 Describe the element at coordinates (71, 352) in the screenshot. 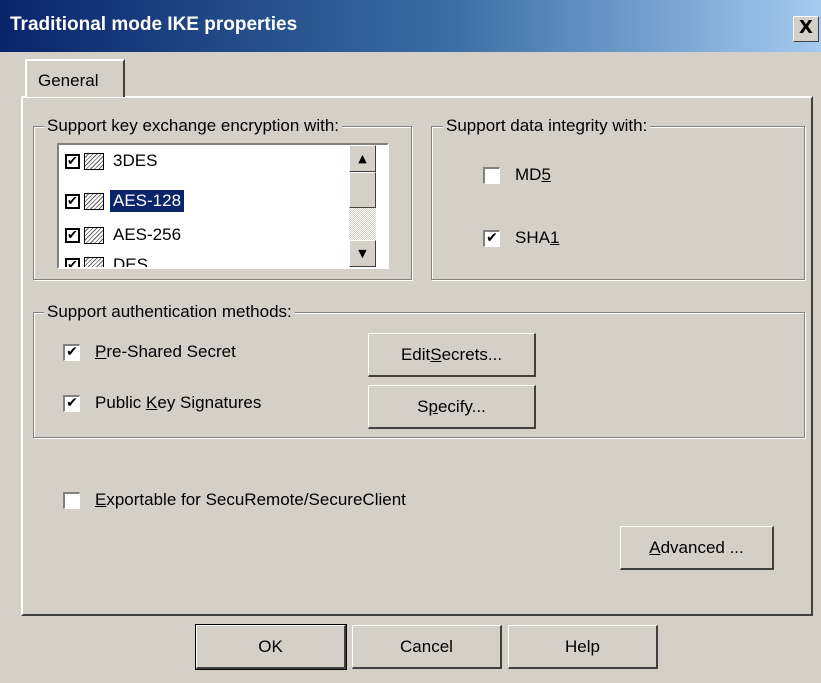

I see `pre-shared-secret-checkbox: ✔` at that location.